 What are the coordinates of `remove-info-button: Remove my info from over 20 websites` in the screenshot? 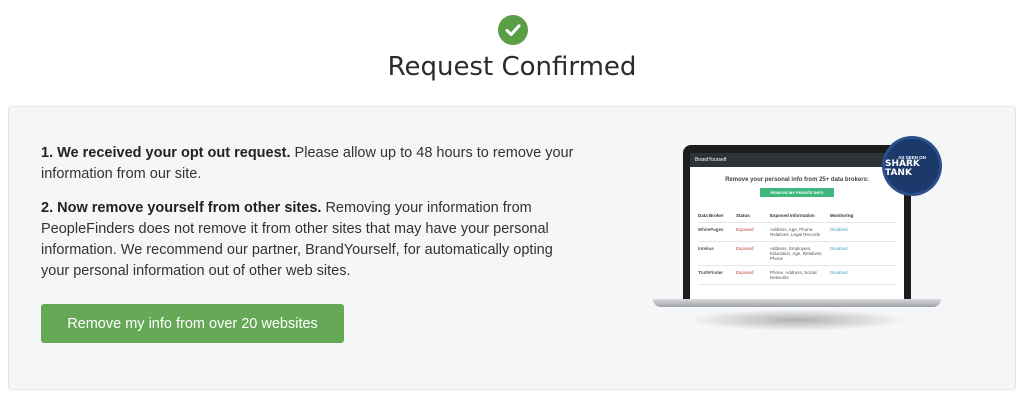 It's located at (192, 323).